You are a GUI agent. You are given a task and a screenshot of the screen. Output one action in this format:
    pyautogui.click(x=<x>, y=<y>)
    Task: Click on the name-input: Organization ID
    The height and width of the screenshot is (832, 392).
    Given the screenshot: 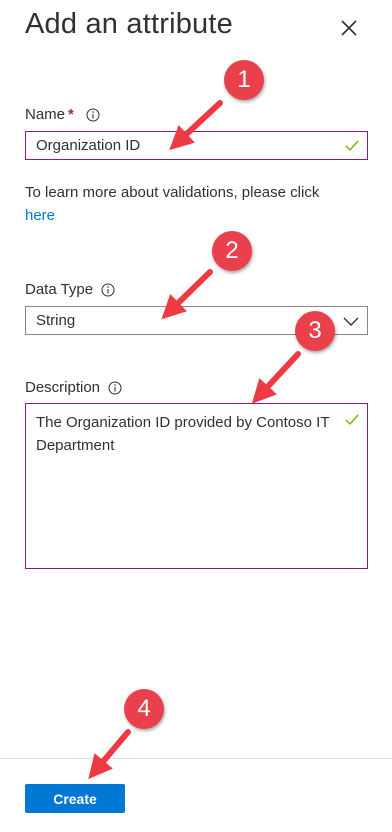 What is the action you would take?
    pyautogui.click(x=196, y=145)
    